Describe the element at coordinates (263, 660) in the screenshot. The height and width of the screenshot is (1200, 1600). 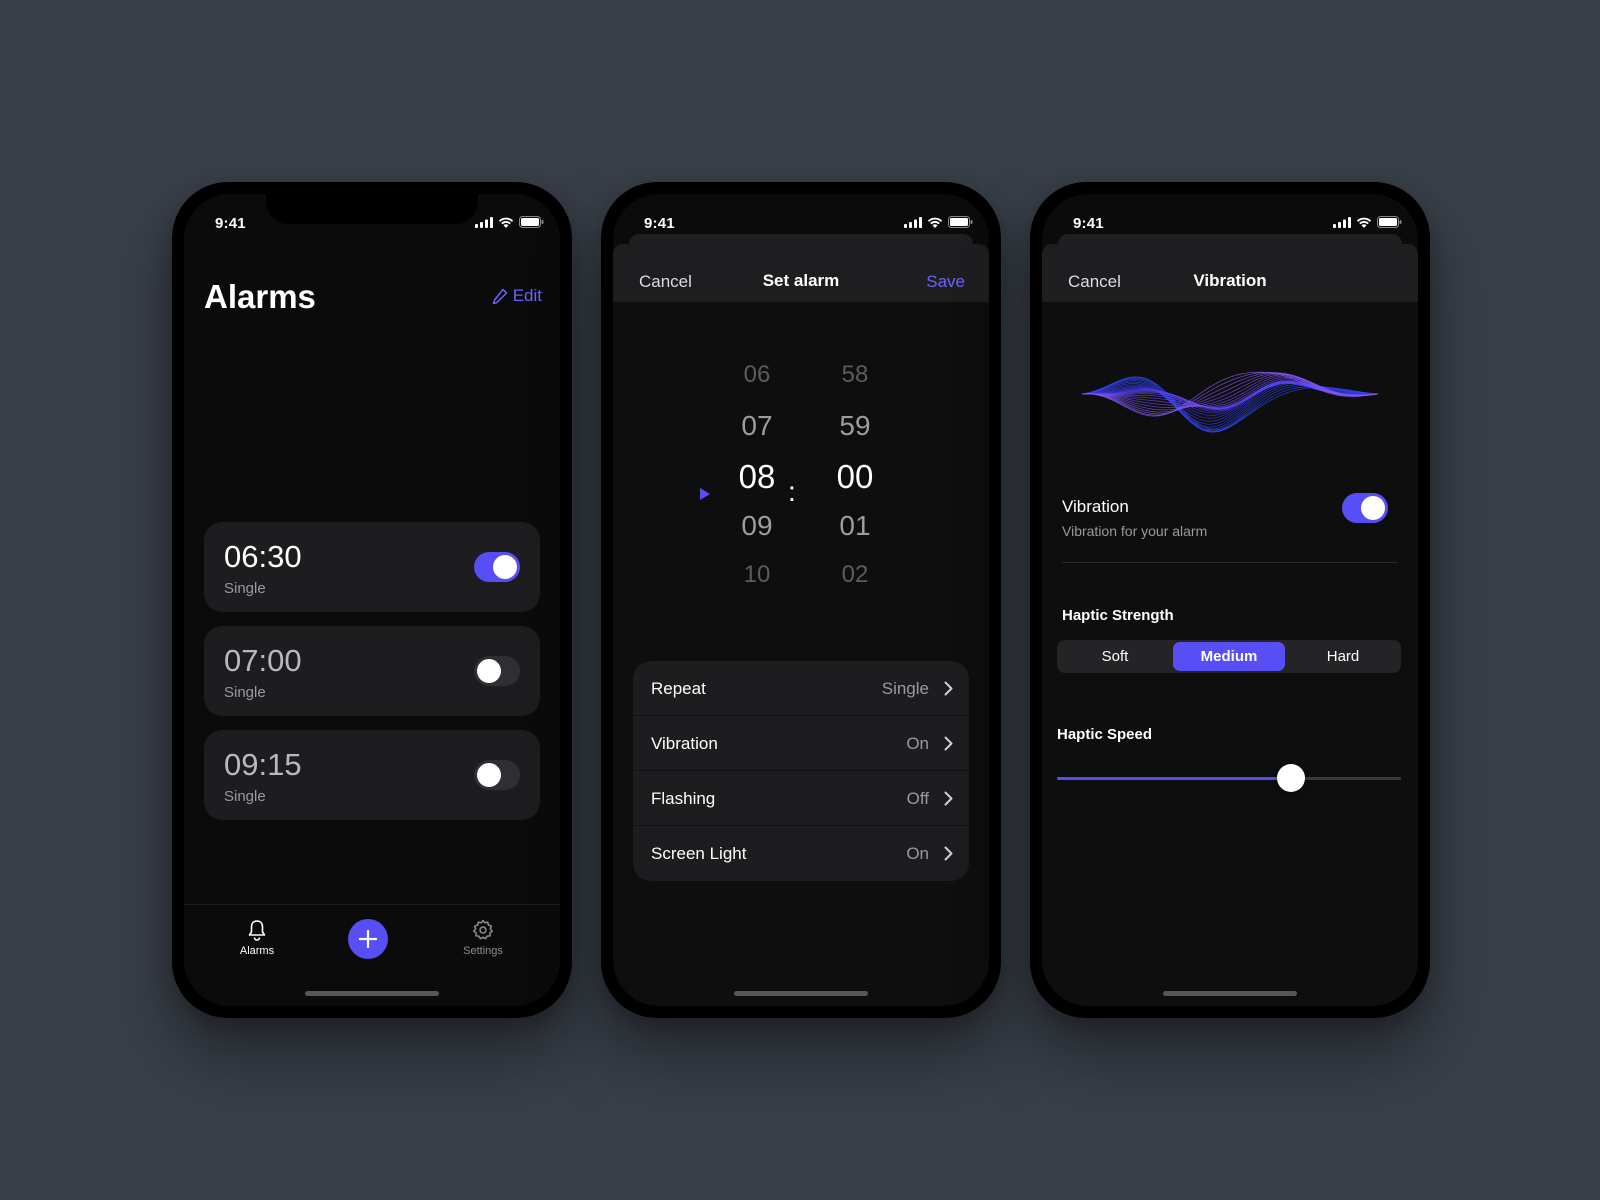
I see `alarm-time: 07:00` at that location.